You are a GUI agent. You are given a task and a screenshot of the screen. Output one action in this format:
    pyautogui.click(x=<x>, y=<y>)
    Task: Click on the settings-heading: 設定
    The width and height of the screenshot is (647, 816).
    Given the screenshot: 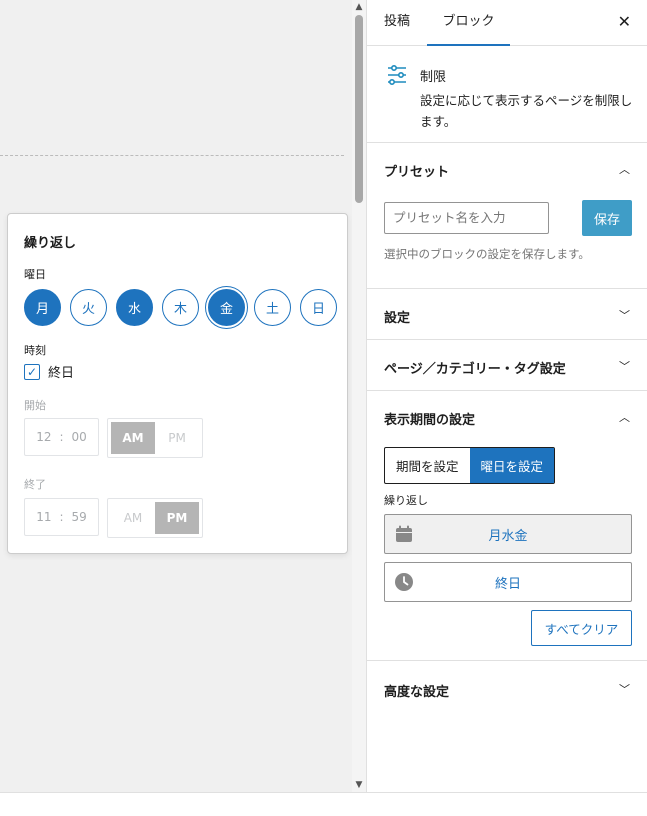 What is the action you would take?
    pyautogui.click(x=397, y=316)
    